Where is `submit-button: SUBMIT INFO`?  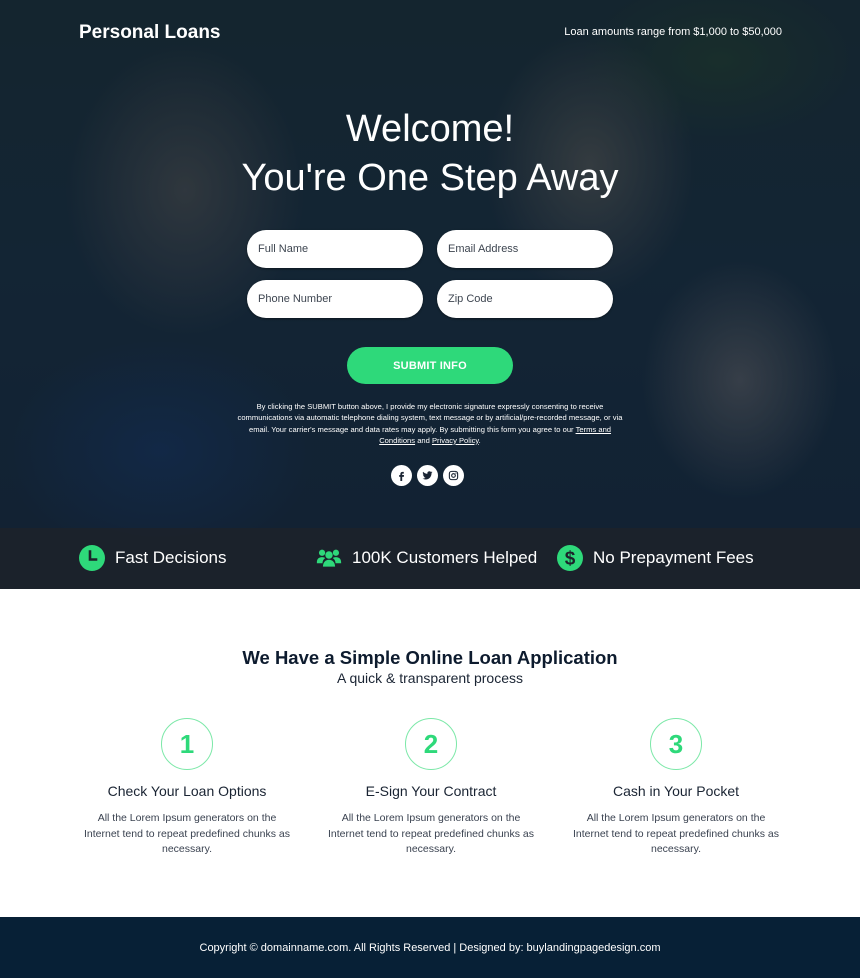
submit-button: SUBMIT INFO is located at coordinates (430, 365).